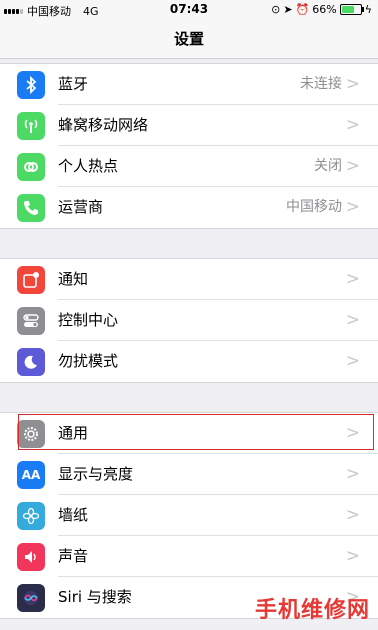  What do you see at coordinates (314, 207) in the screenshot?
I see `row-value: 中国移动` at bounding box center [314, 207].